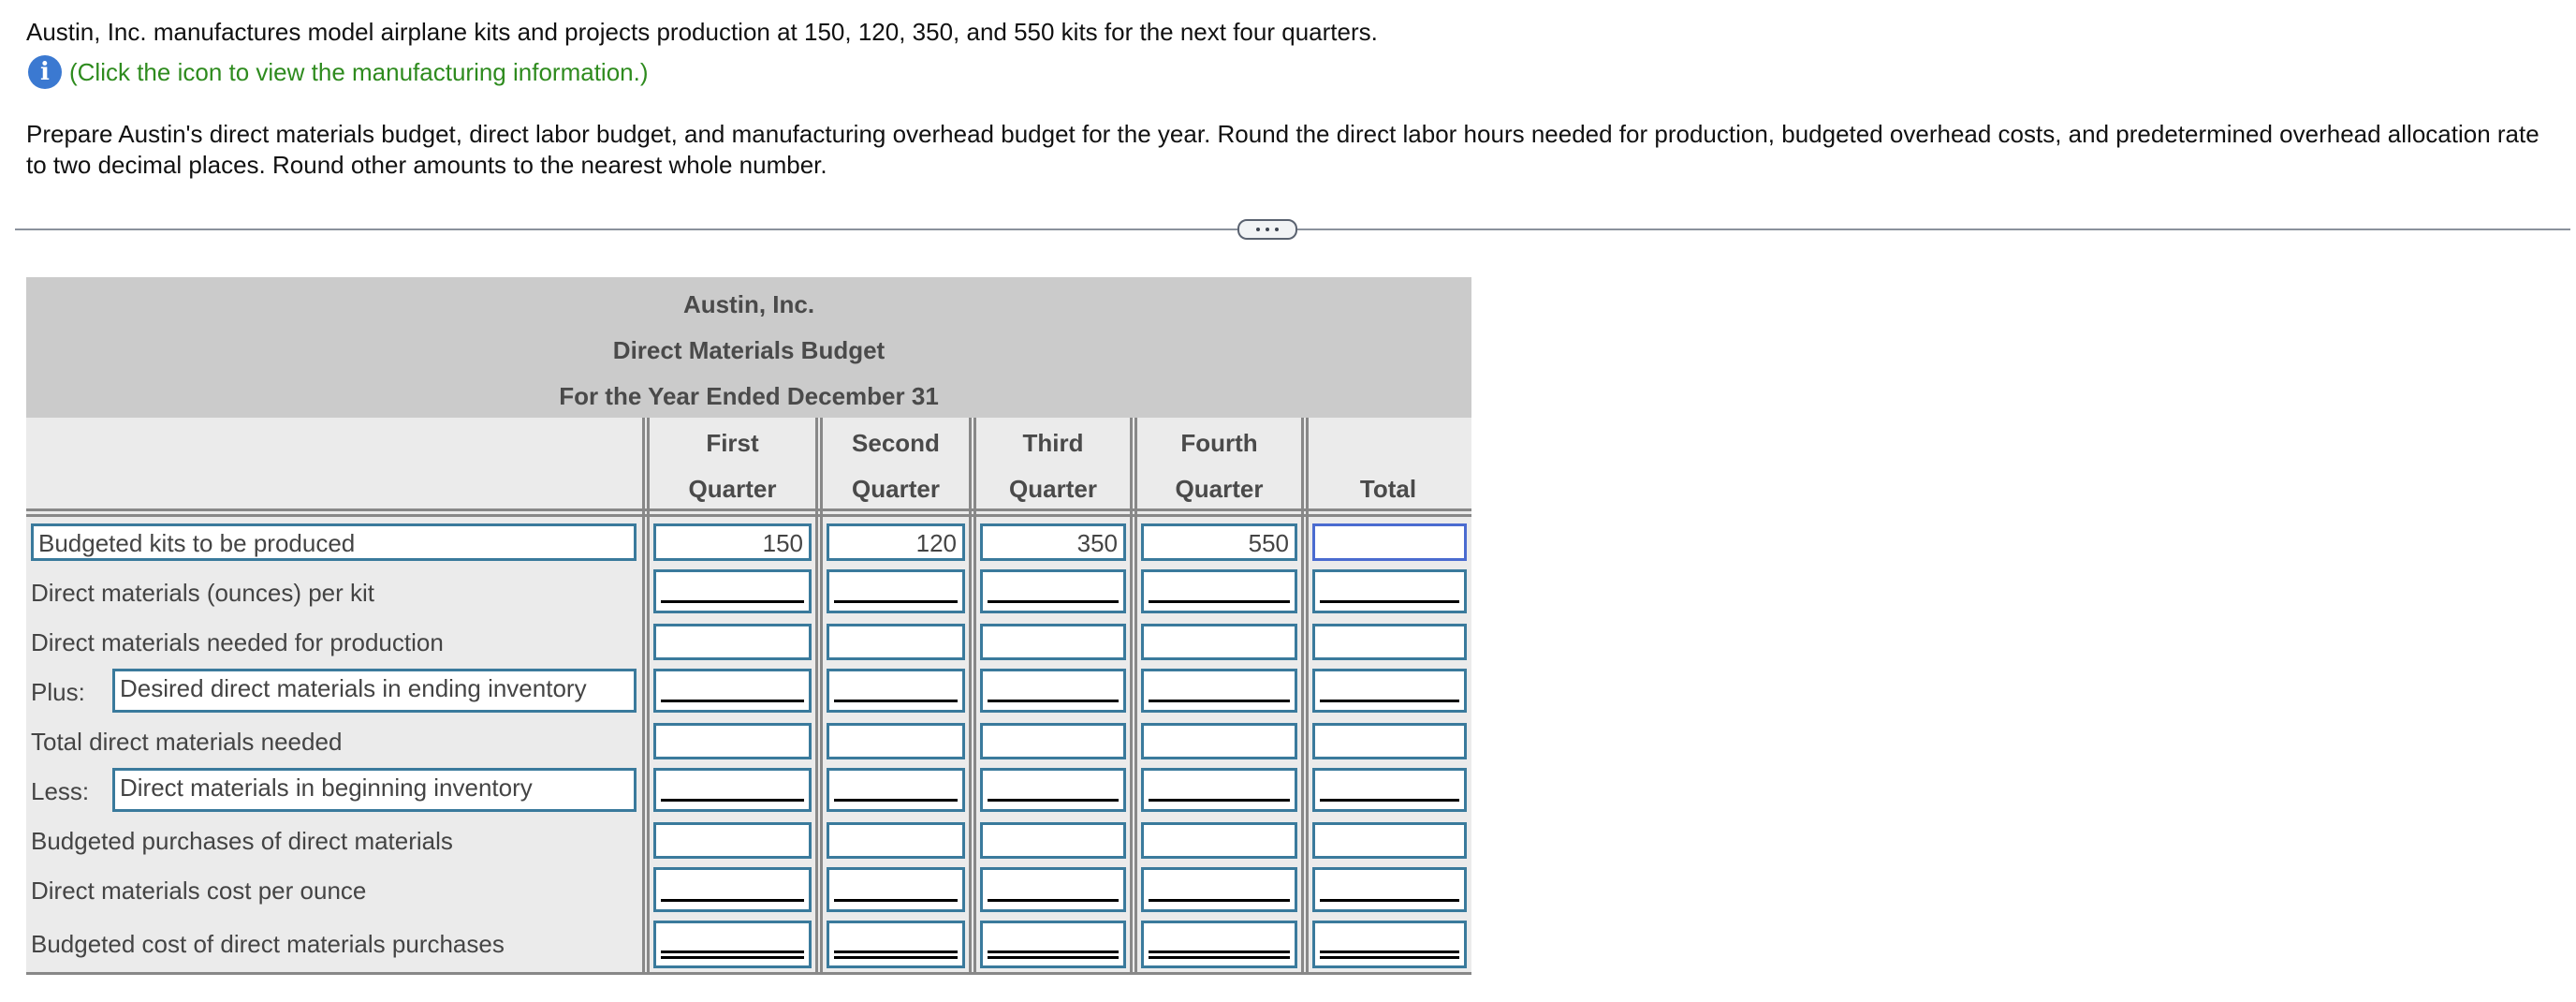 The width and height of the screenshot is (2576, 1002). What do you see at coordinates (202, 593) in the screenshot?
I see `row-label: Direct materials (ounces) per kit` at bounding box center [202, 593].